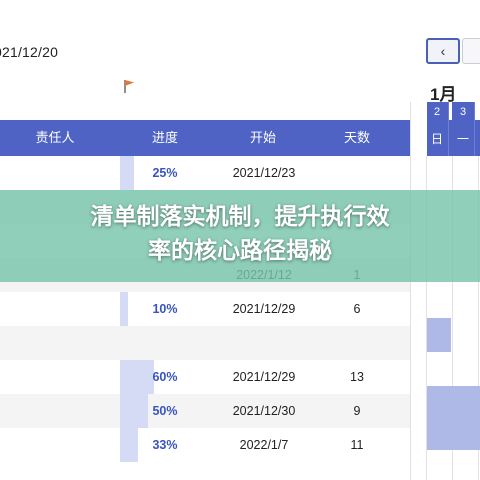 Image resolution: width=480 pixels, height=480 pixels. Describe the element at coordinates (471, 51) in the screenshot. I see `next-month-button` at that location.